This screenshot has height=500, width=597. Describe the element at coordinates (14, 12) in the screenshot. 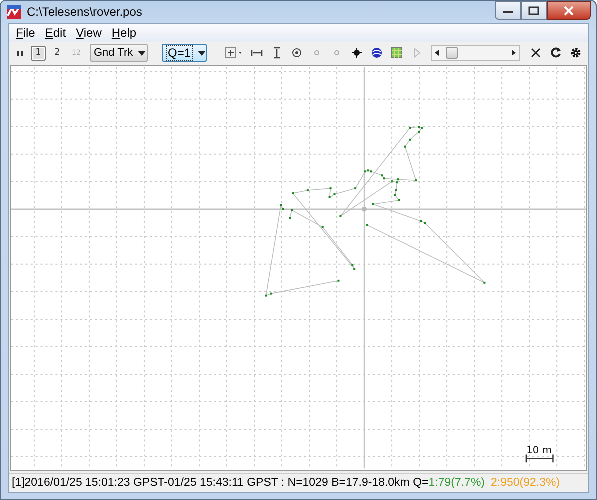

I see `app-icon` at that location.